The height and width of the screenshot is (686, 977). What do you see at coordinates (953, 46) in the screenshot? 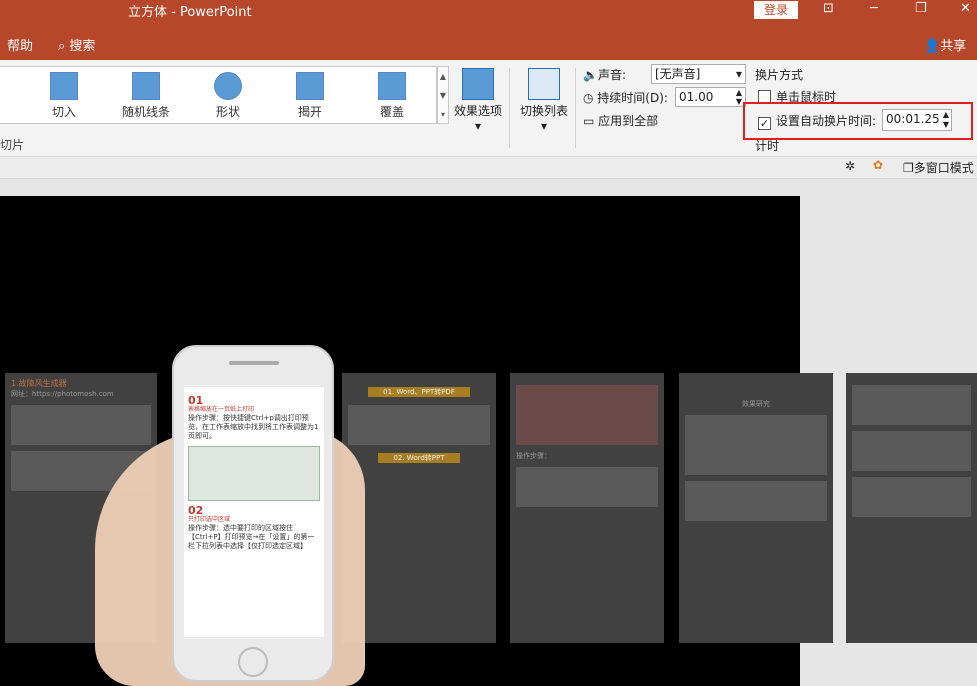
I see `share-label: 共享` at bounding box center [953, 46].